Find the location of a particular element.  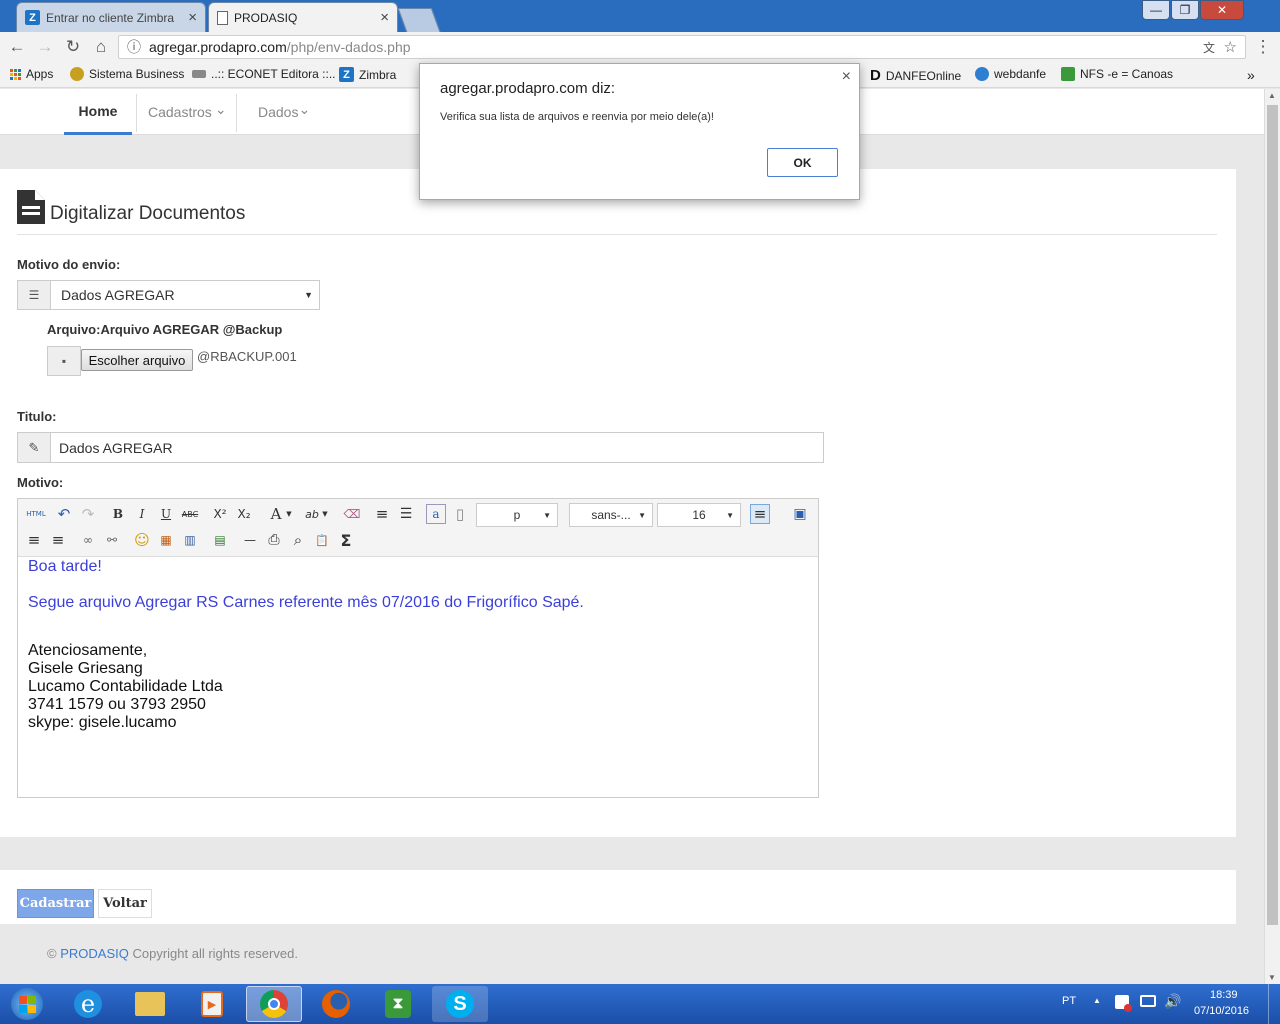

clock-date: 07/10/2016 is located at coordinates (1221, 1011).